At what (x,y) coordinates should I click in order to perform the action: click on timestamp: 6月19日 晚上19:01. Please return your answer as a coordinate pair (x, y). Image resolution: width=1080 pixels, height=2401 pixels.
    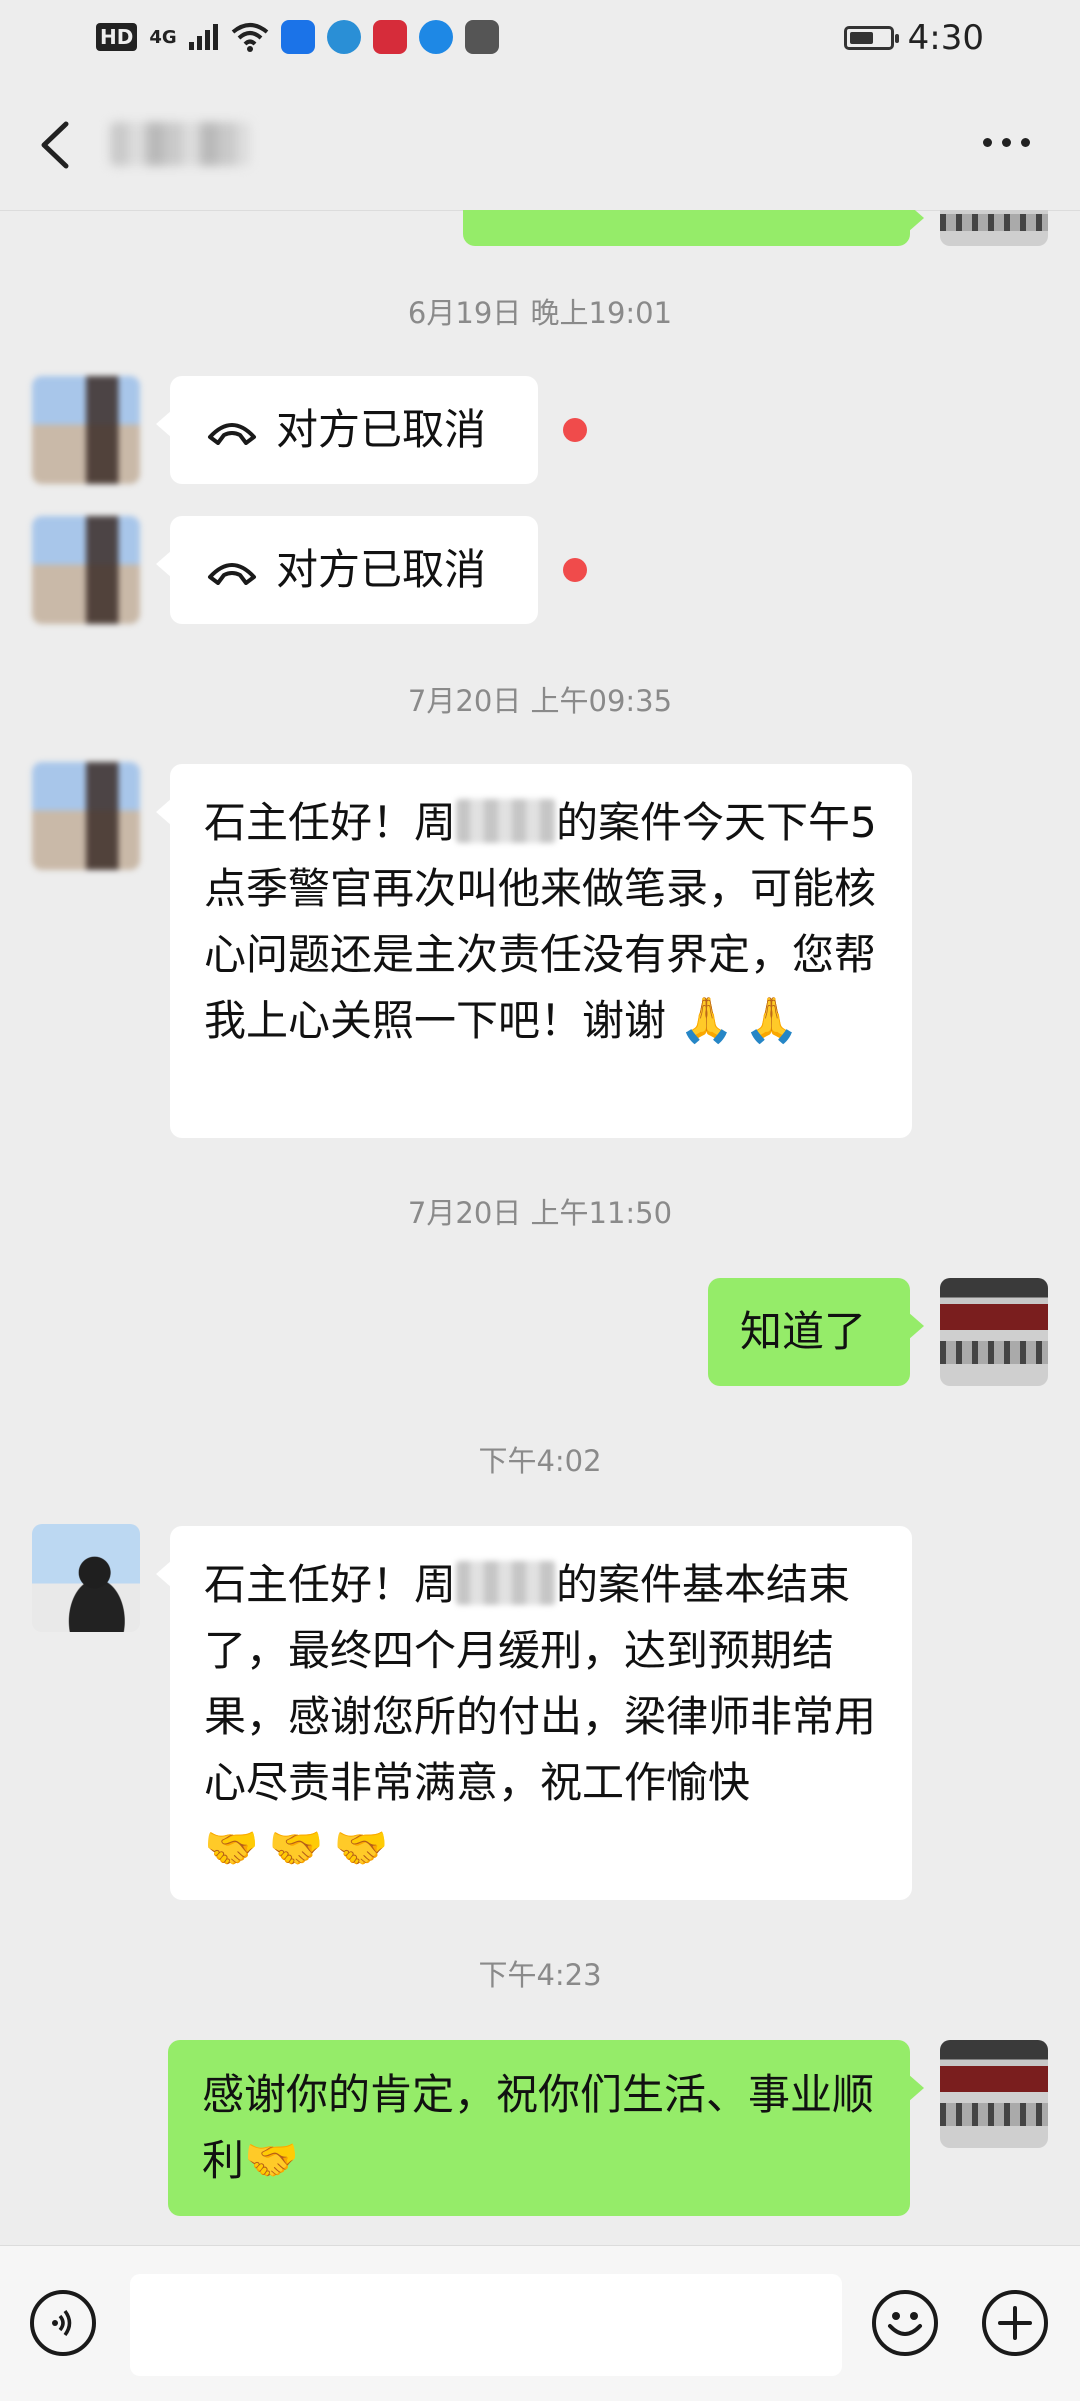
    Looking at the image, I should click on (540, 313).